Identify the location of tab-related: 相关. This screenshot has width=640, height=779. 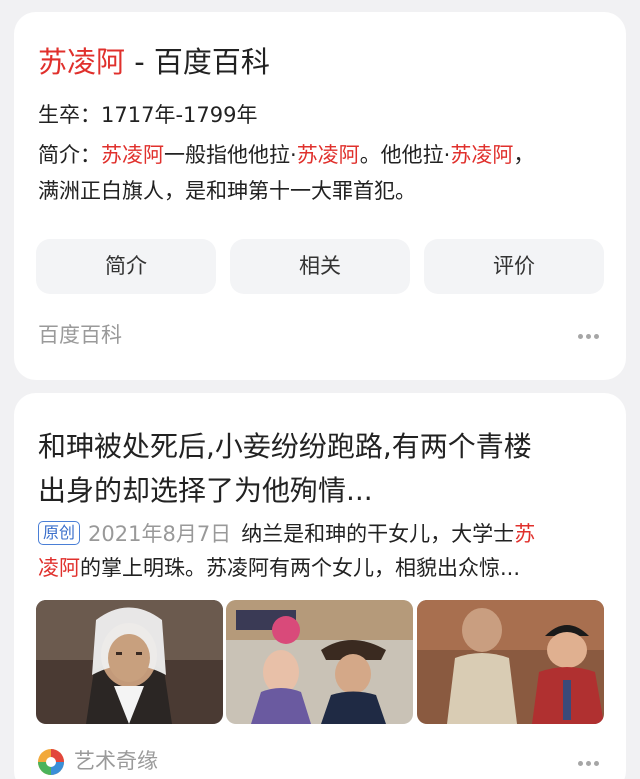
(320, 266).